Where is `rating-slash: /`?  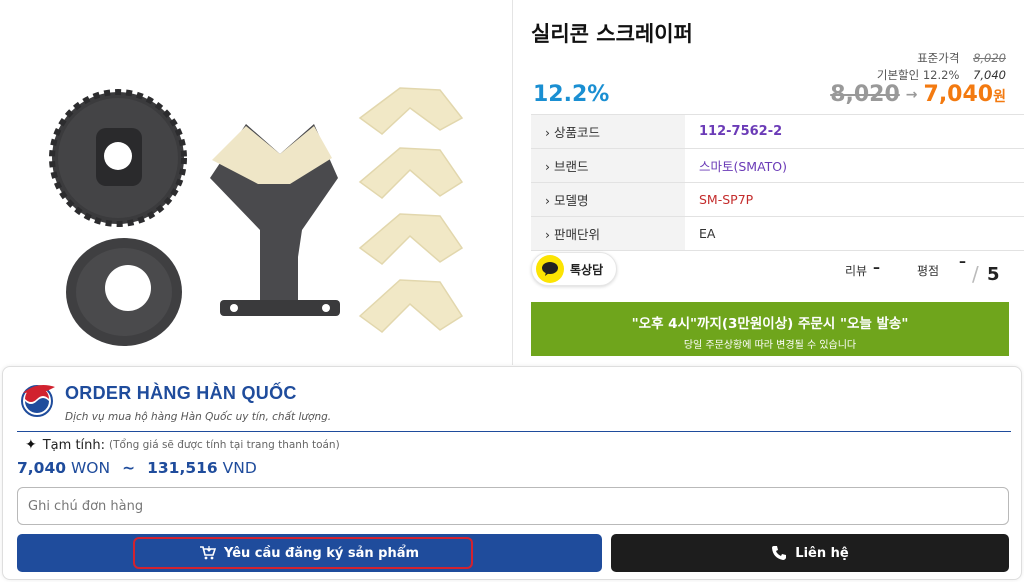
rating-slash: / is located at coordinates (975, 274).